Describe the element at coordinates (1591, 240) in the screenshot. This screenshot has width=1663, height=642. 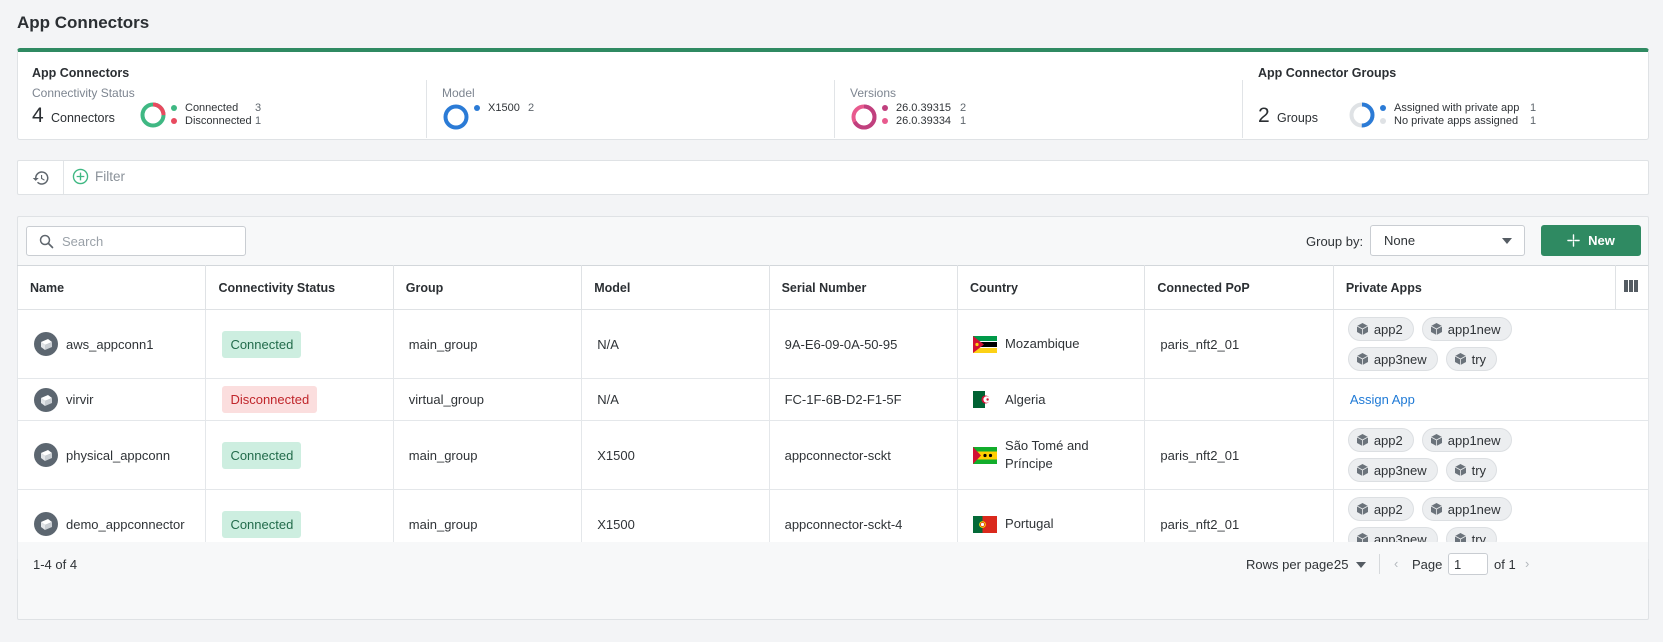
I see `new-button: New` at that location.